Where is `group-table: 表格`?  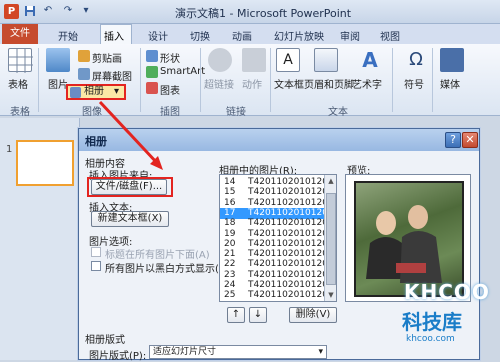 group-table: 表格 is located at coordinates (20, 112).